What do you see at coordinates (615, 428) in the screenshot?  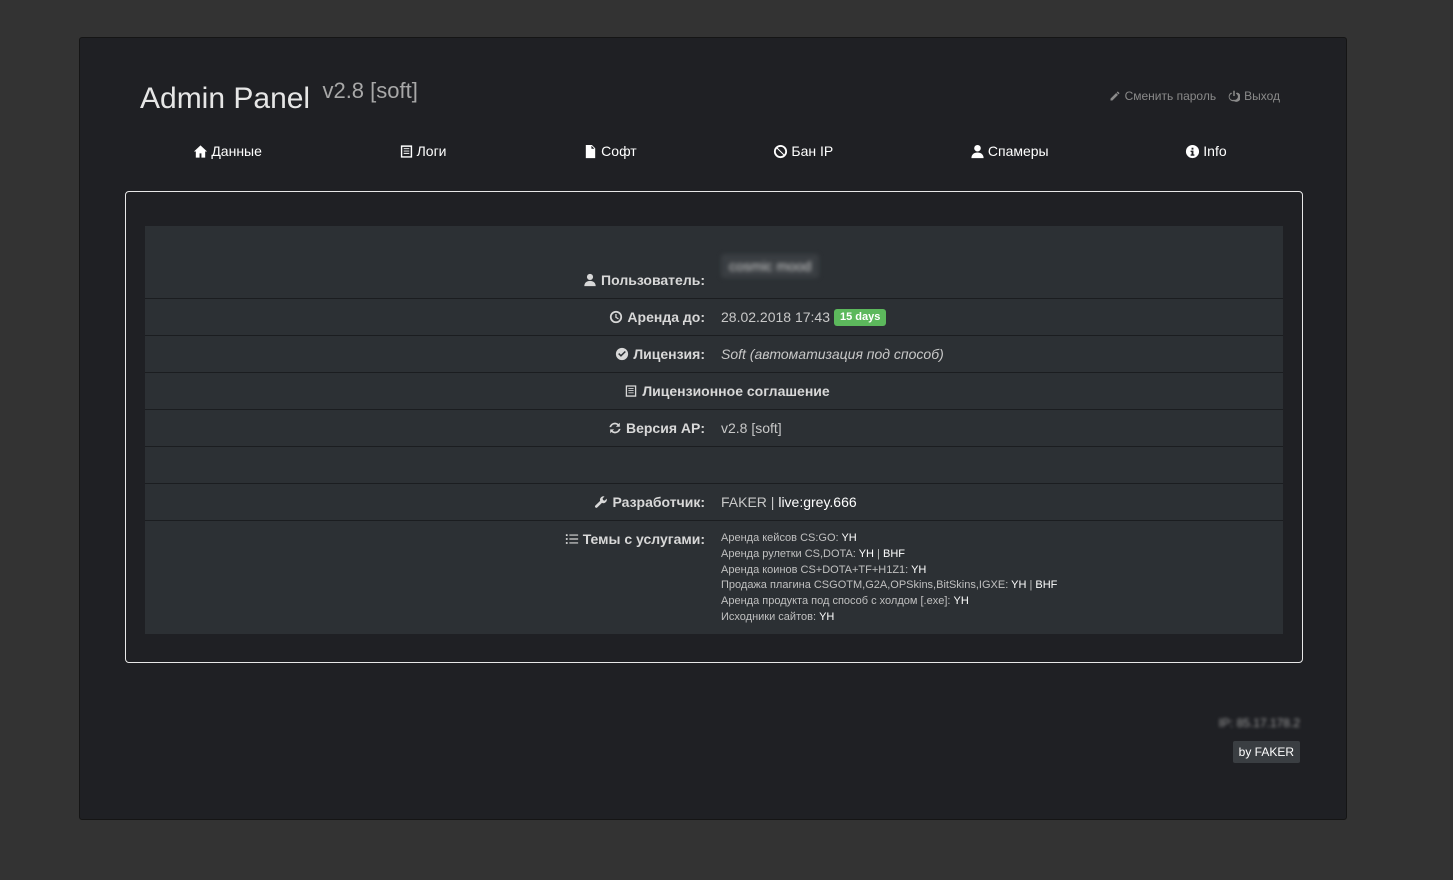 I see `refresh-icon` at bounding box center [615, 428].